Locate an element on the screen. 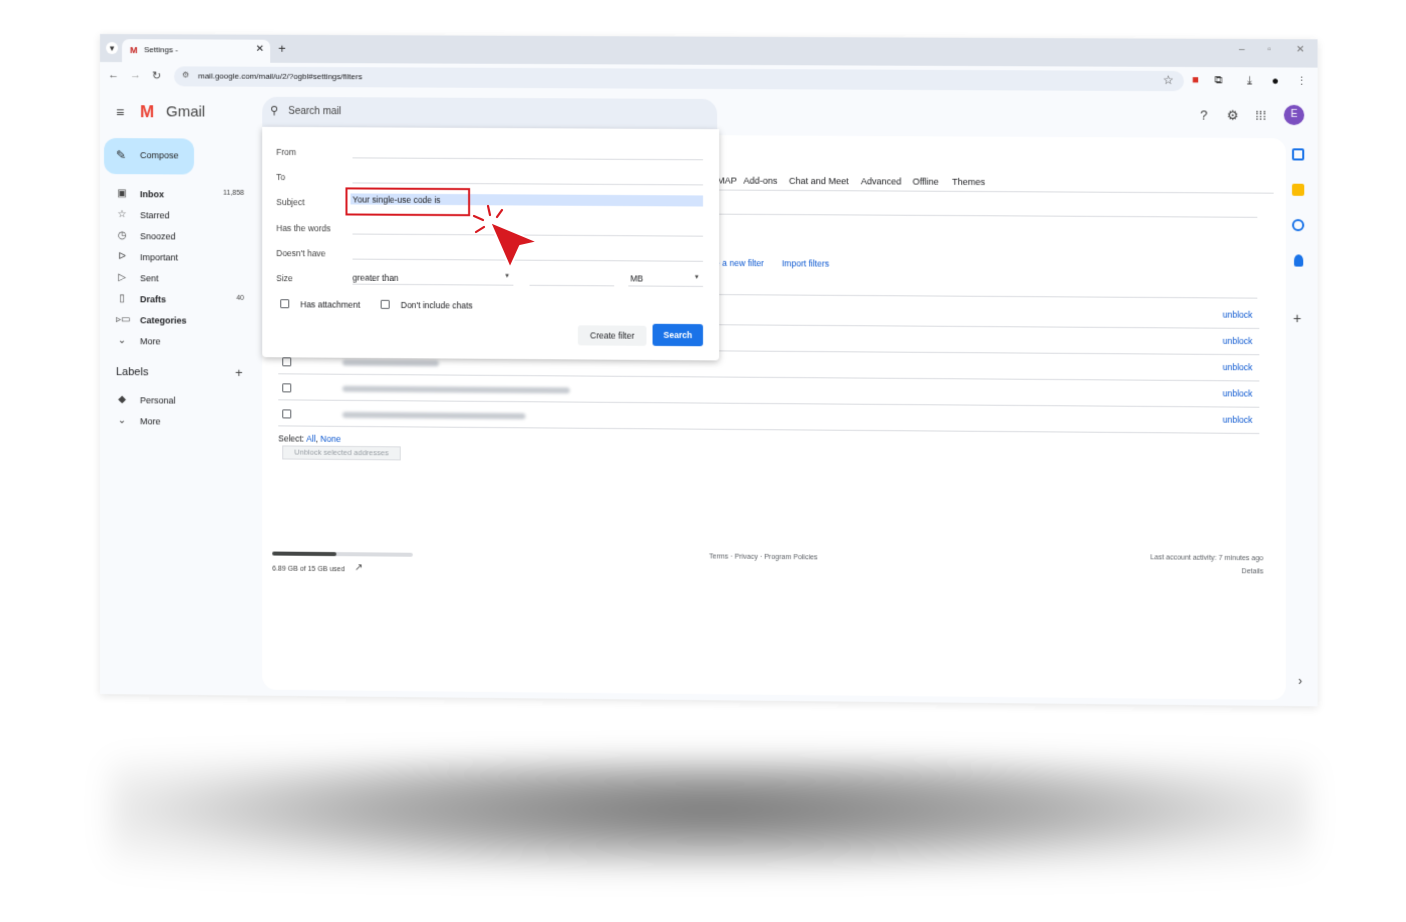 This screenshot has width=1406, height=922. sidebar-item-label: Personal is located at coordinates (158, 400).